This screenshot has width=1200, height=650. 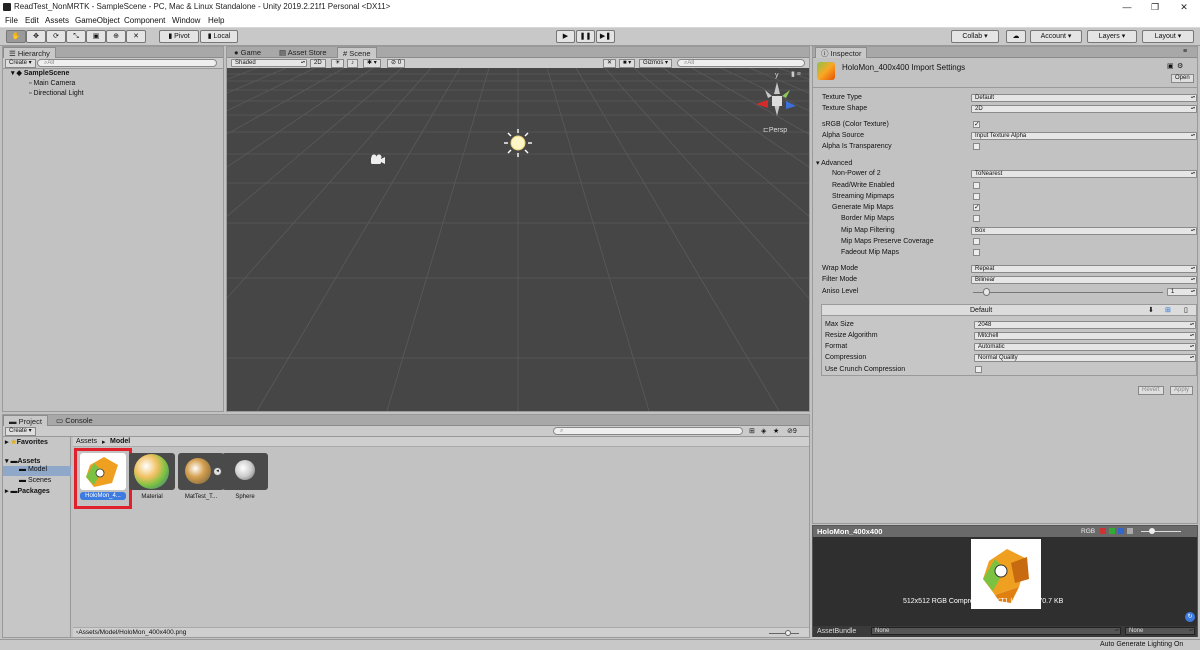 What do you see at coordinates (976, 207) in the screenshot?
I see `gen-mip-checkbox: ✓` at bounding box center [976, 207].